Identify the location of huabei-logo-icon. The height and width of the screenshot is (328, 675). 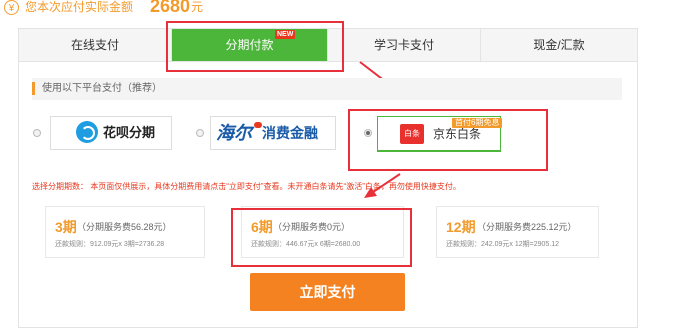
(87, 132).